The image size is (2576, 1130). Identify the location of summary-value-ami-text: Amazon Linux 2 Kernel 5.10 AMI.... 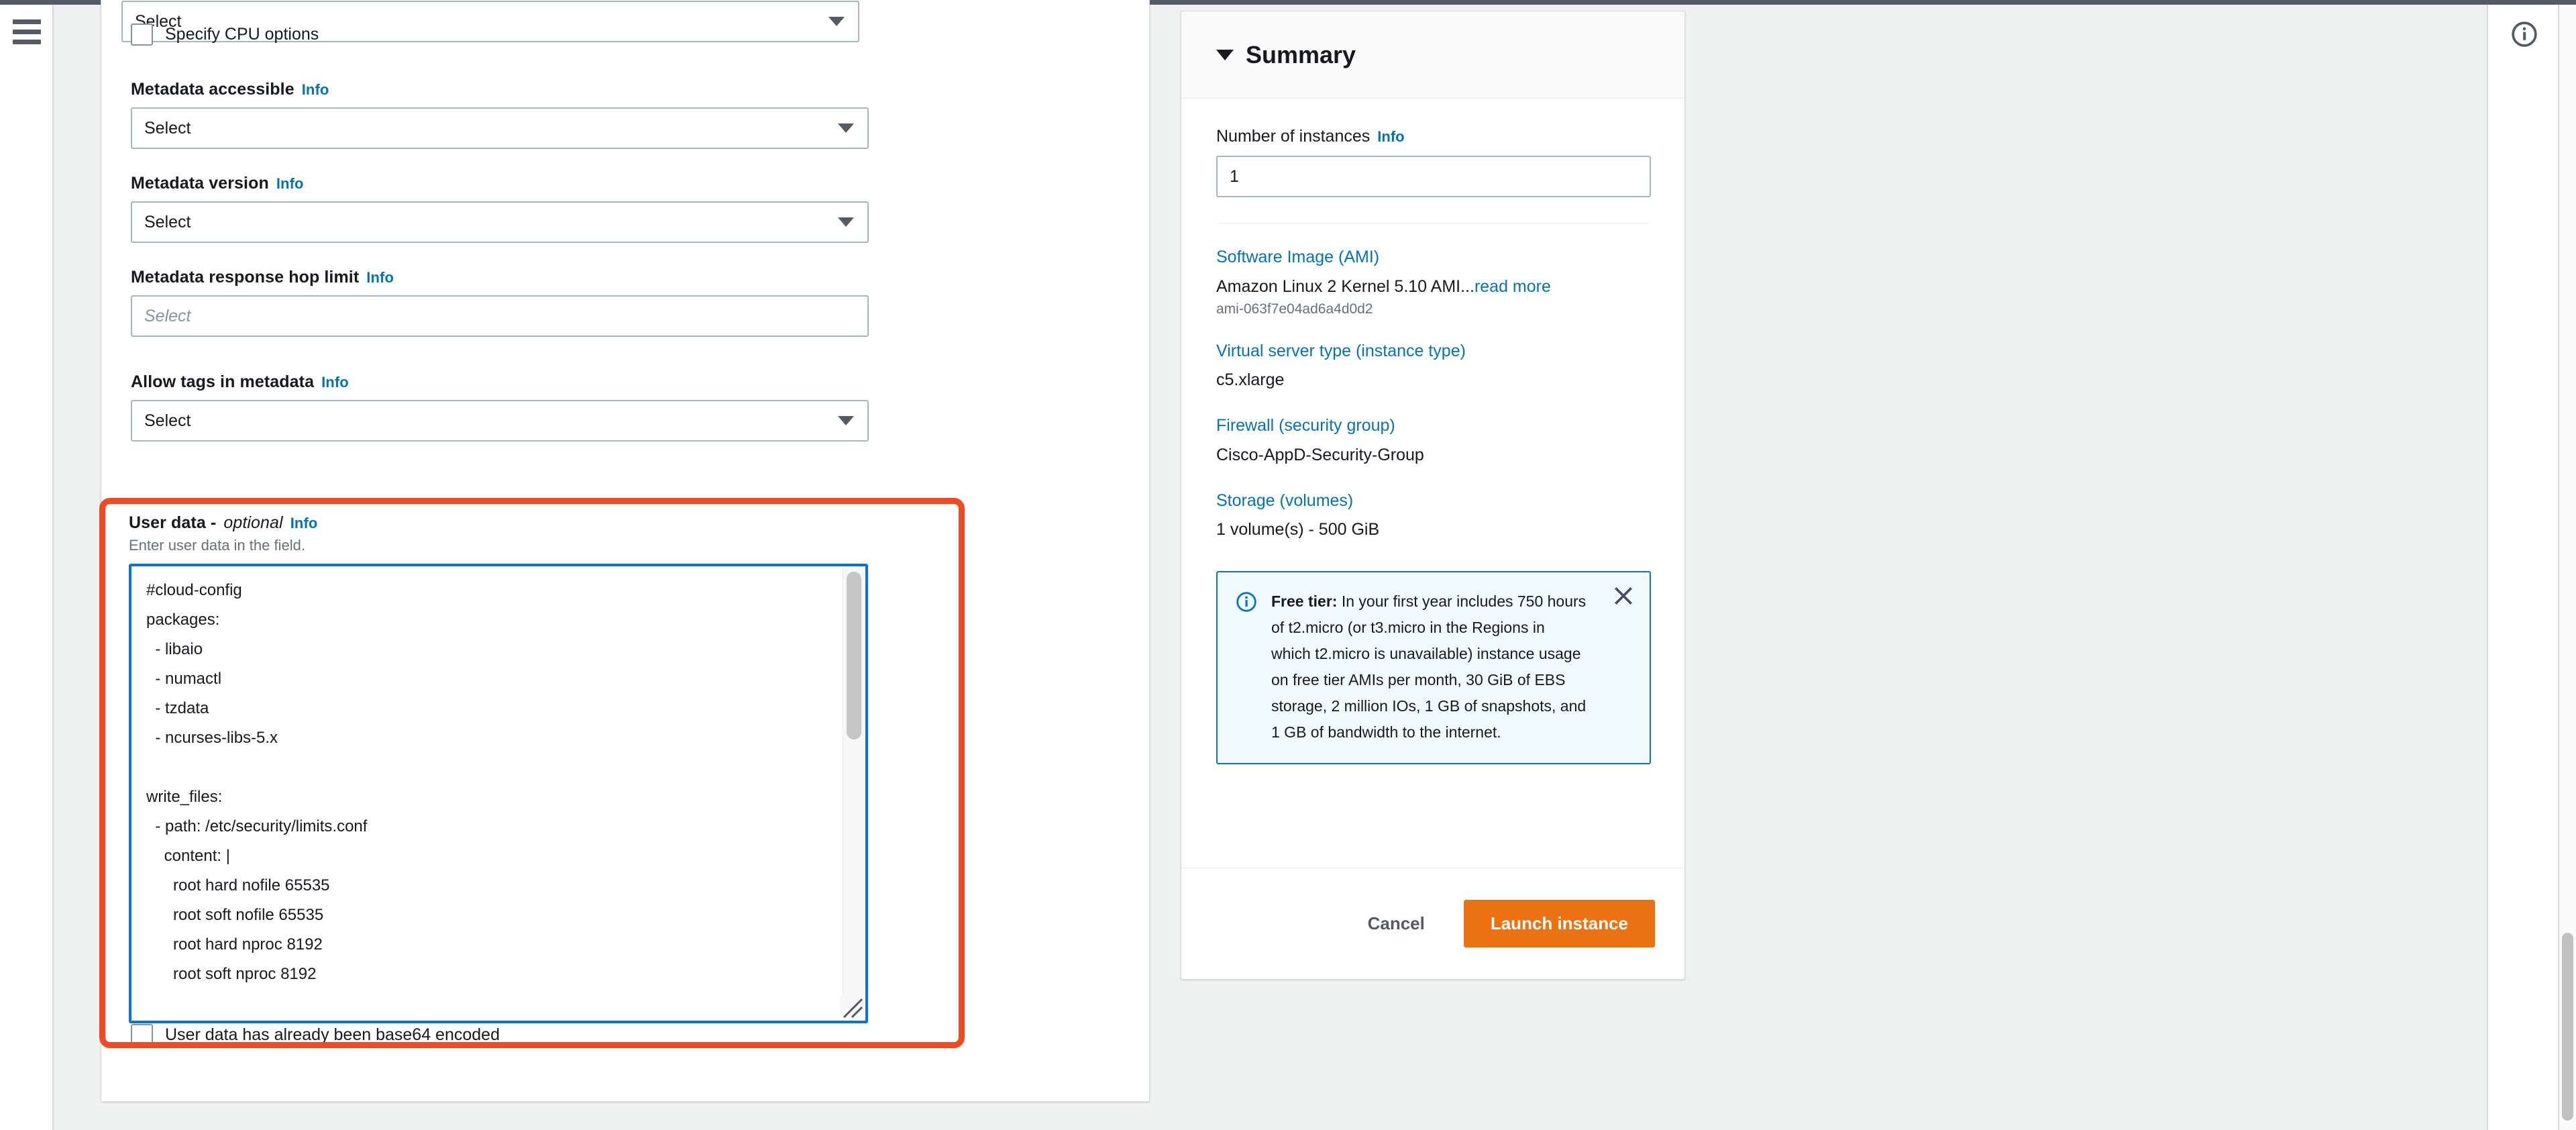
(1345, 286).